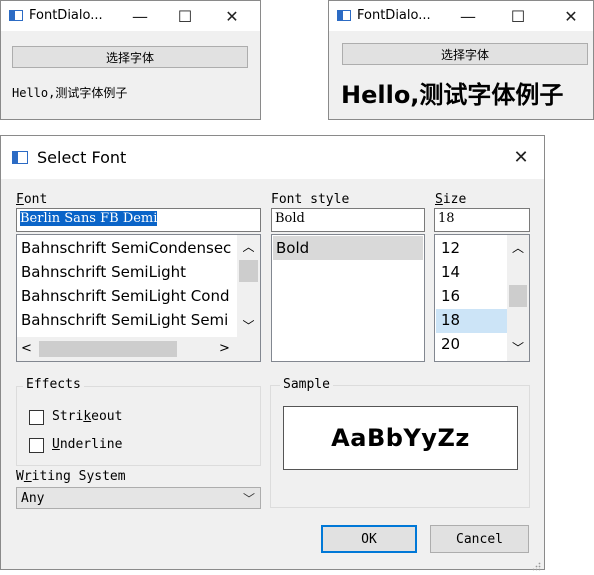 The height and width of the screenshot is (575, 594). Describe the element at coordinates (450, 344) in the screenshot. I see `list-item: 20` at that location.